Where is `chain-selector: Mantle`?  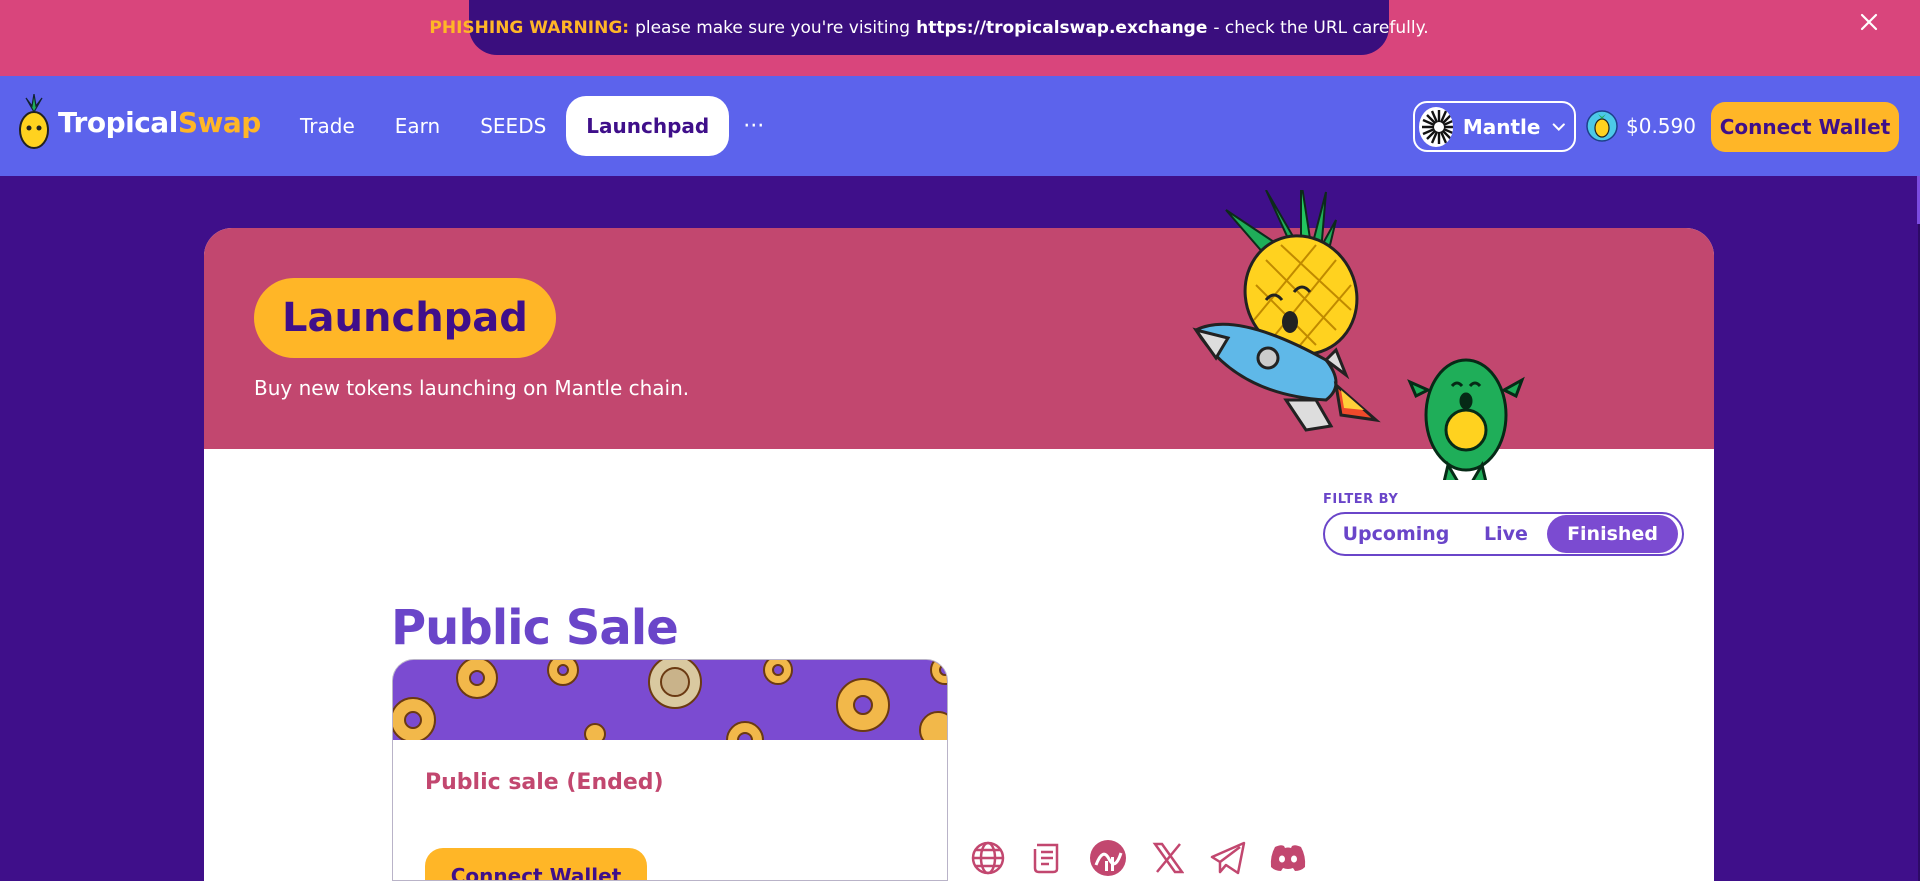
chain-selector: Mantle is located at coordinates (1494, 126).